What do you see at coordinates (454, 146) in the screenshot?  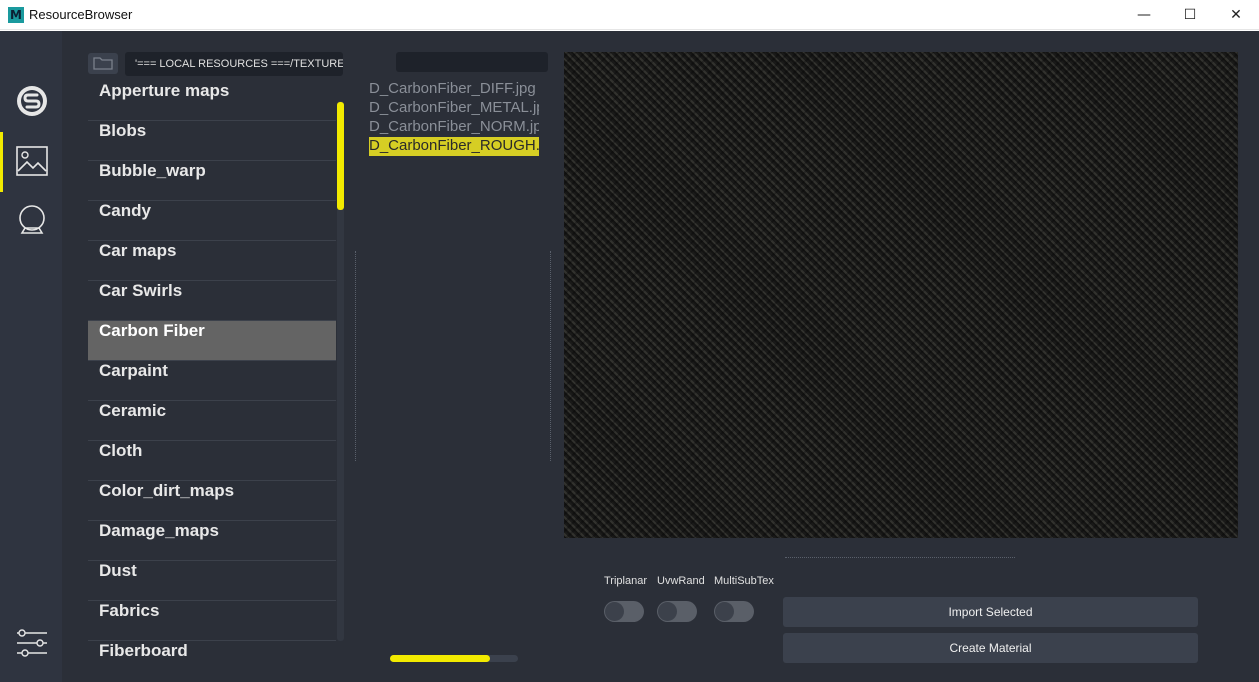 I see `file-item: D_CarbonFiber_ROUGH.jpg` at bounding box center [454, 146].